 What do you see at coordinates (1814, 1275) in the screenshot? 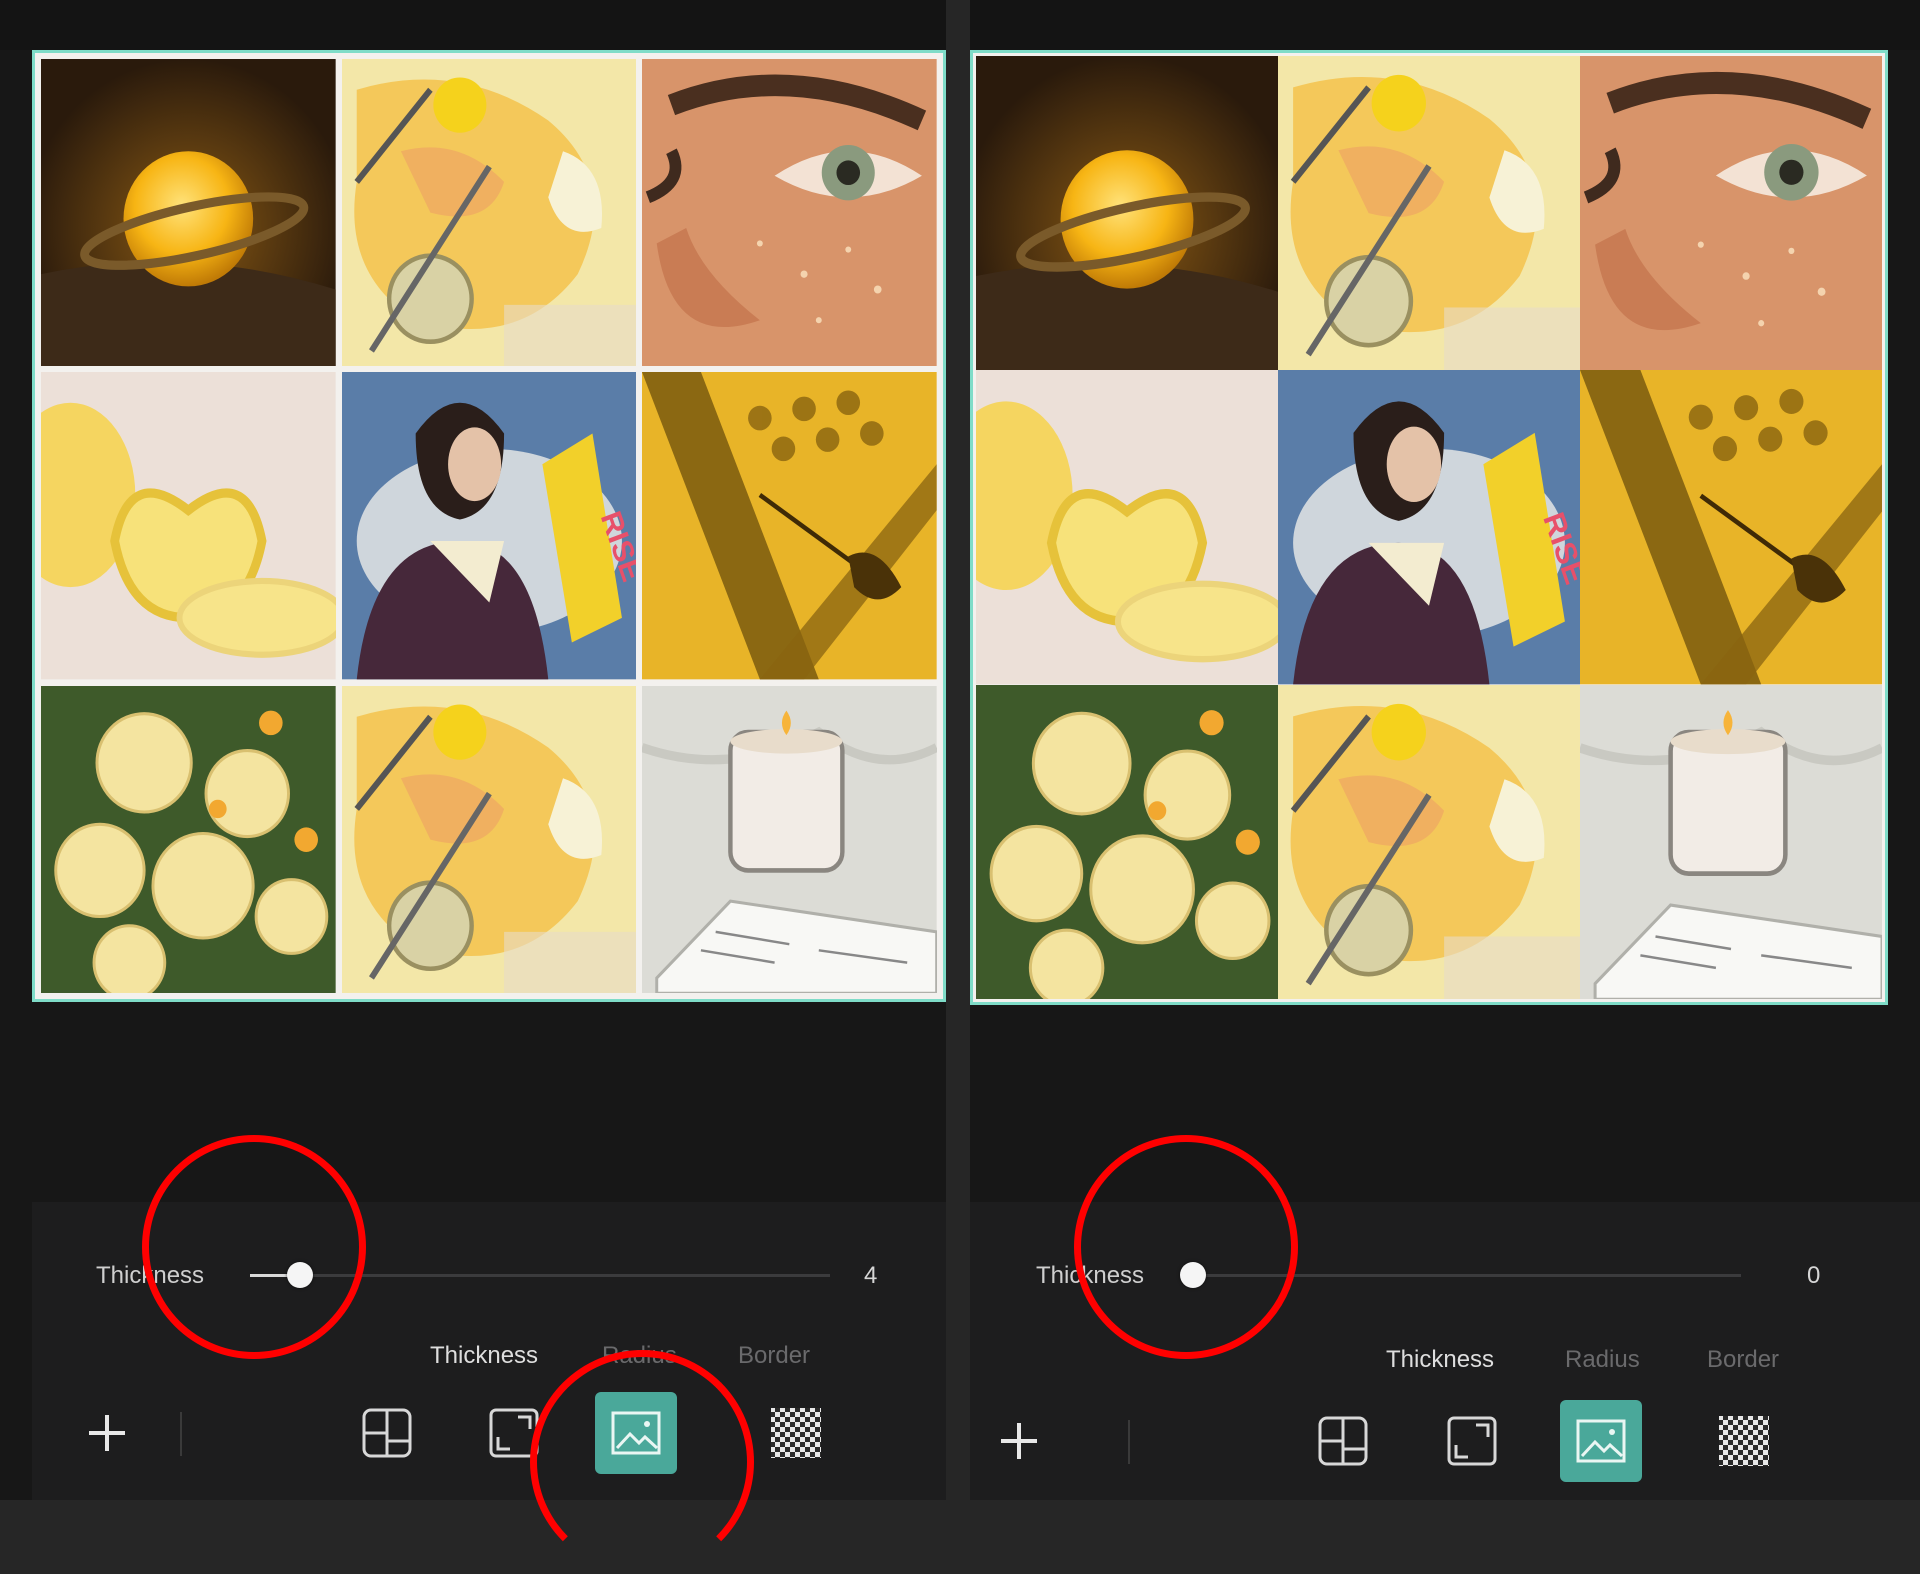
I see `slider-value: 0` at bounding box center [1814, 1275].